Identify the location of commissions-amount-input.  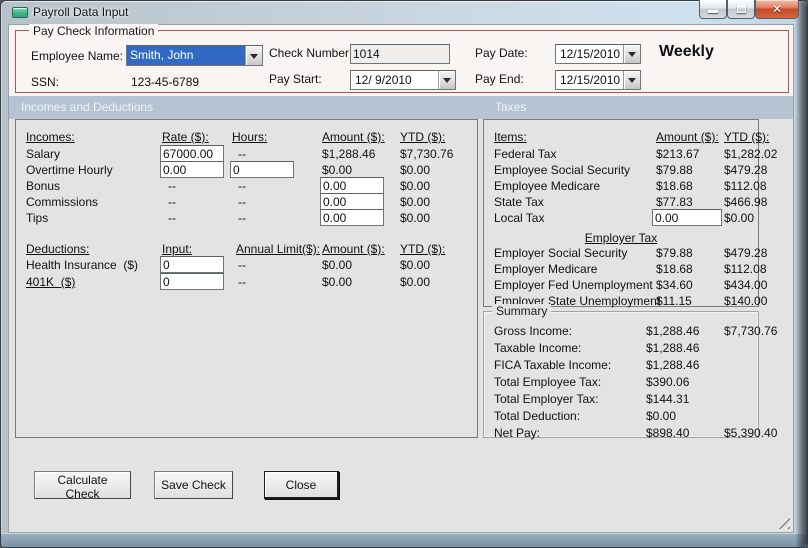
(352, 201).